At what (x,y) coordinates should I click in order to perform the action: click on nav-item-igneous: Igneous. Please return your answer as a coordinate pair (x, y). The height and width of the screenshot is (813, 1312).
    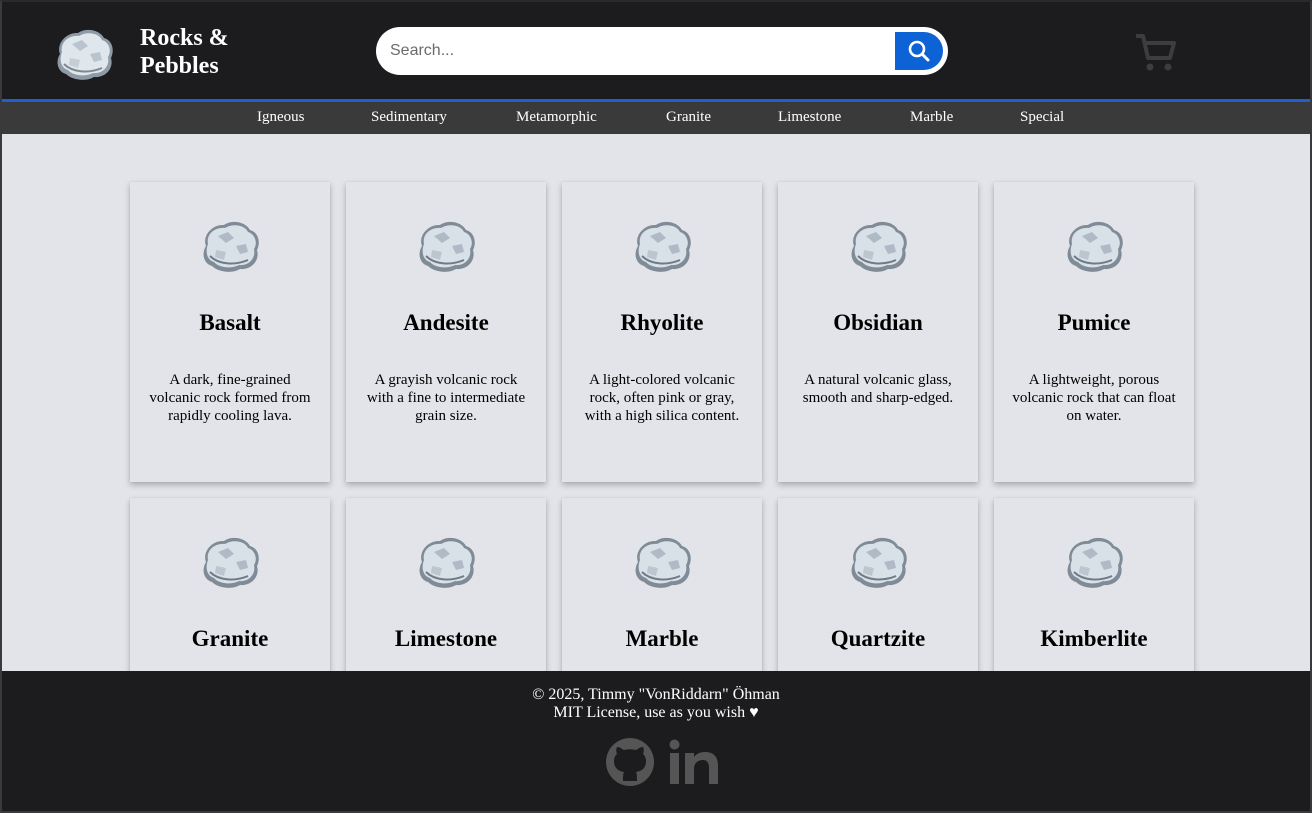
    Looking at the image, I should click on (281, 117).